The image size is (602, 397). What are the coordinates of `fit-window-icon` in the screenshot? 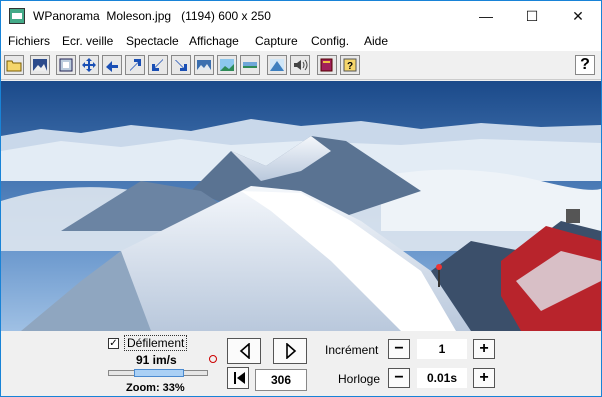 It's located at (66, 65).